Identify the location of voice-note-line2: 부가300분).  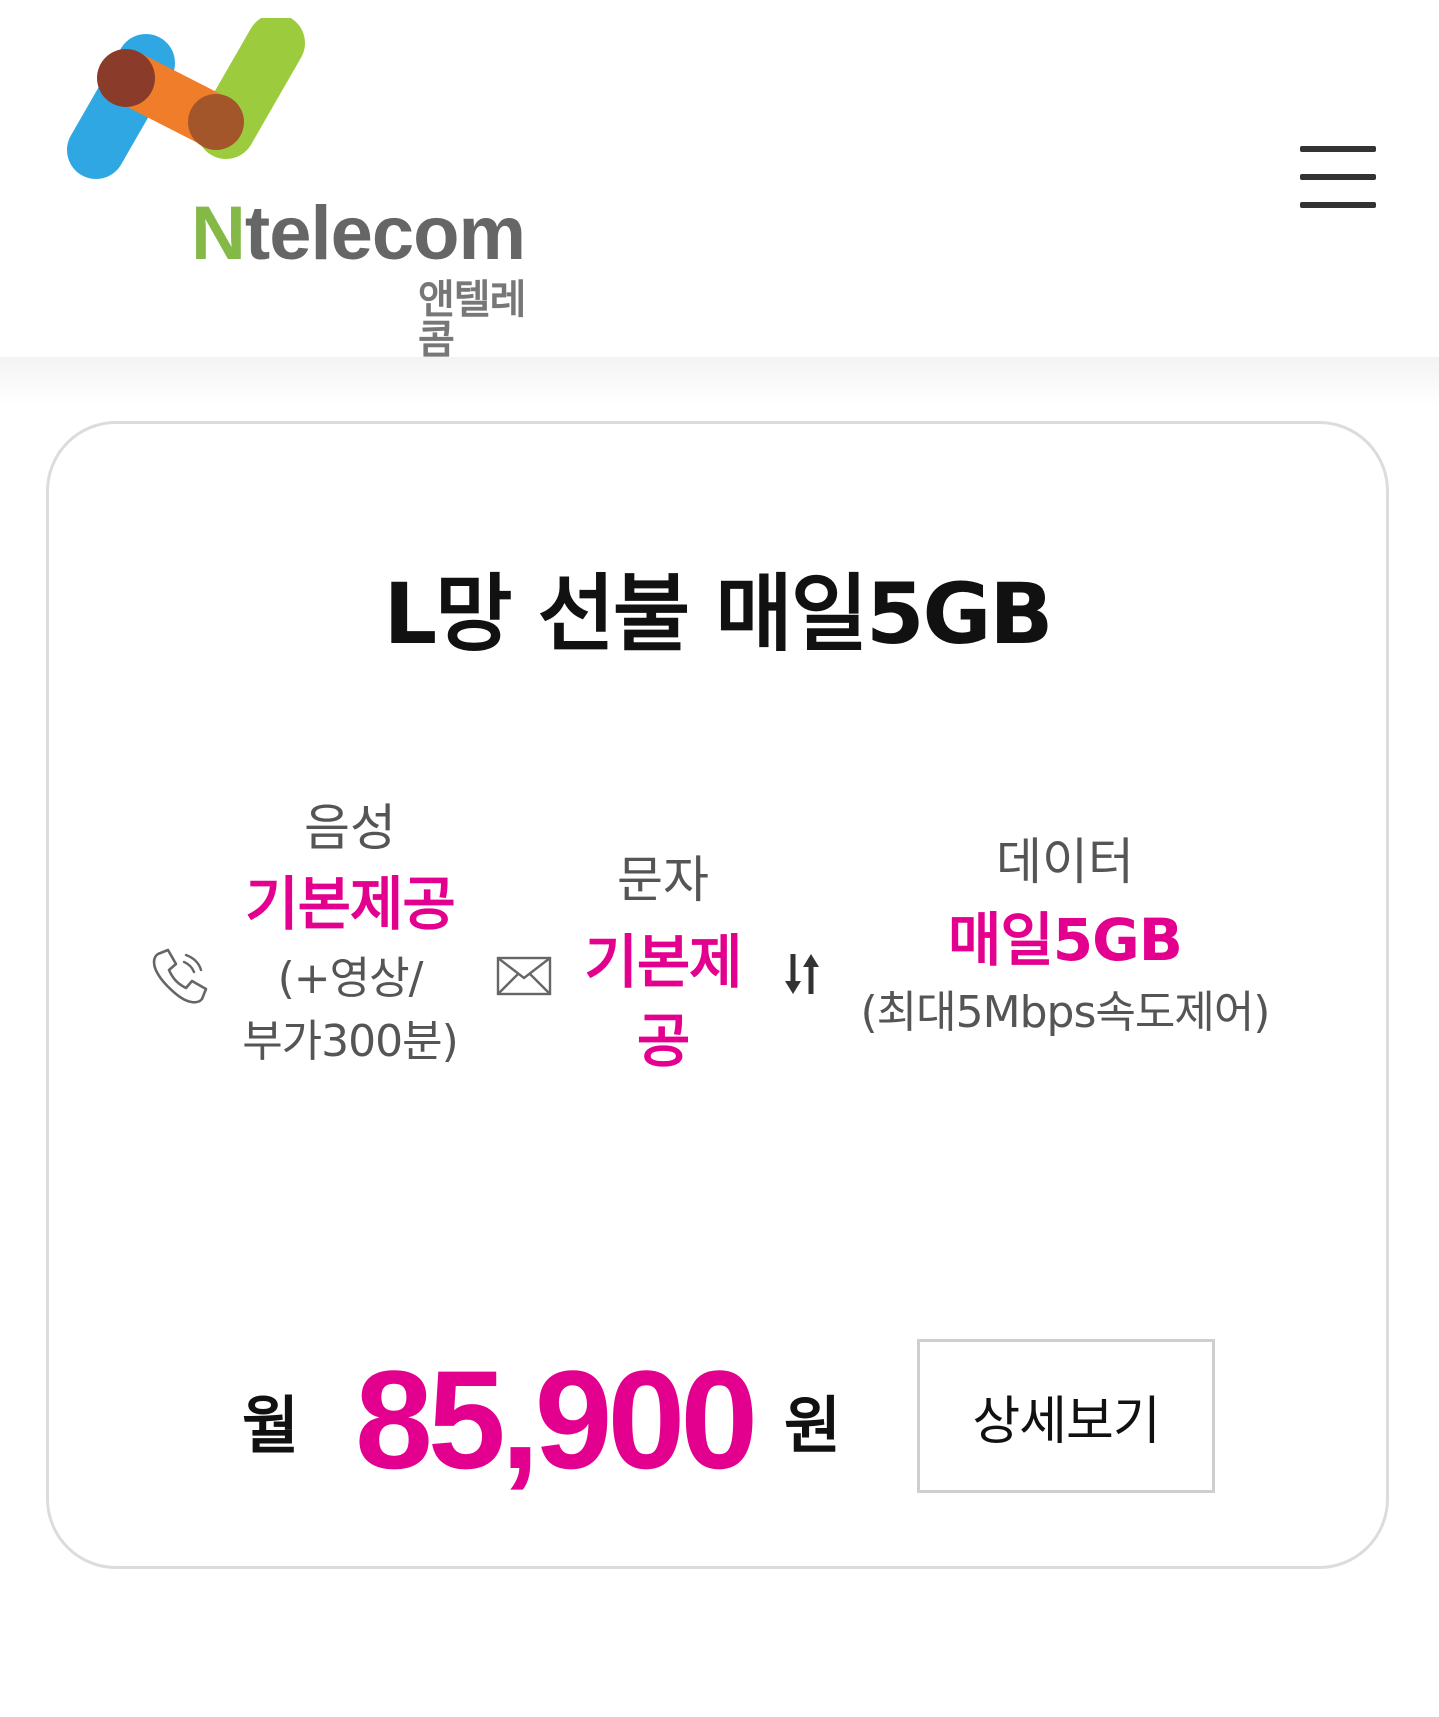
(350, 1042).